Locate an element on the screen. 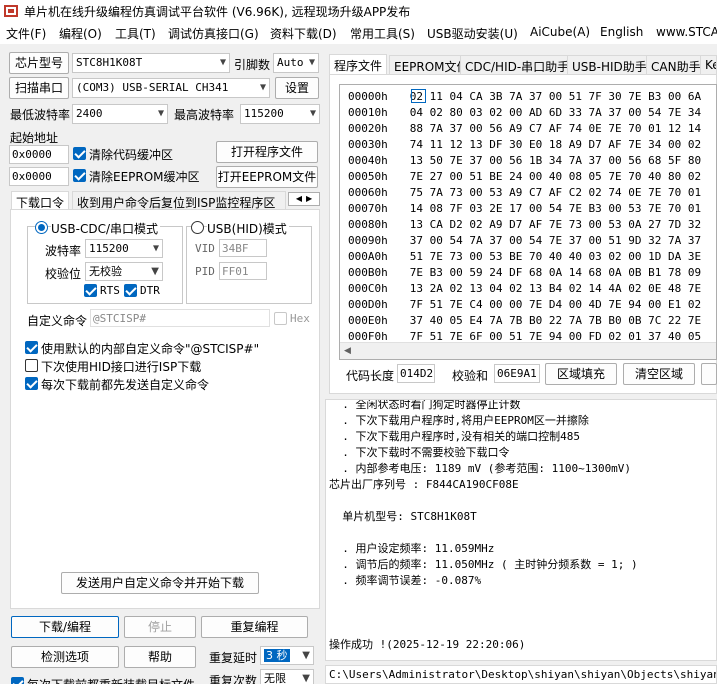 The height and width of the screenshot is (684, 717). repeat-count-label: 重复次数 is located at coordinates (233, 679).